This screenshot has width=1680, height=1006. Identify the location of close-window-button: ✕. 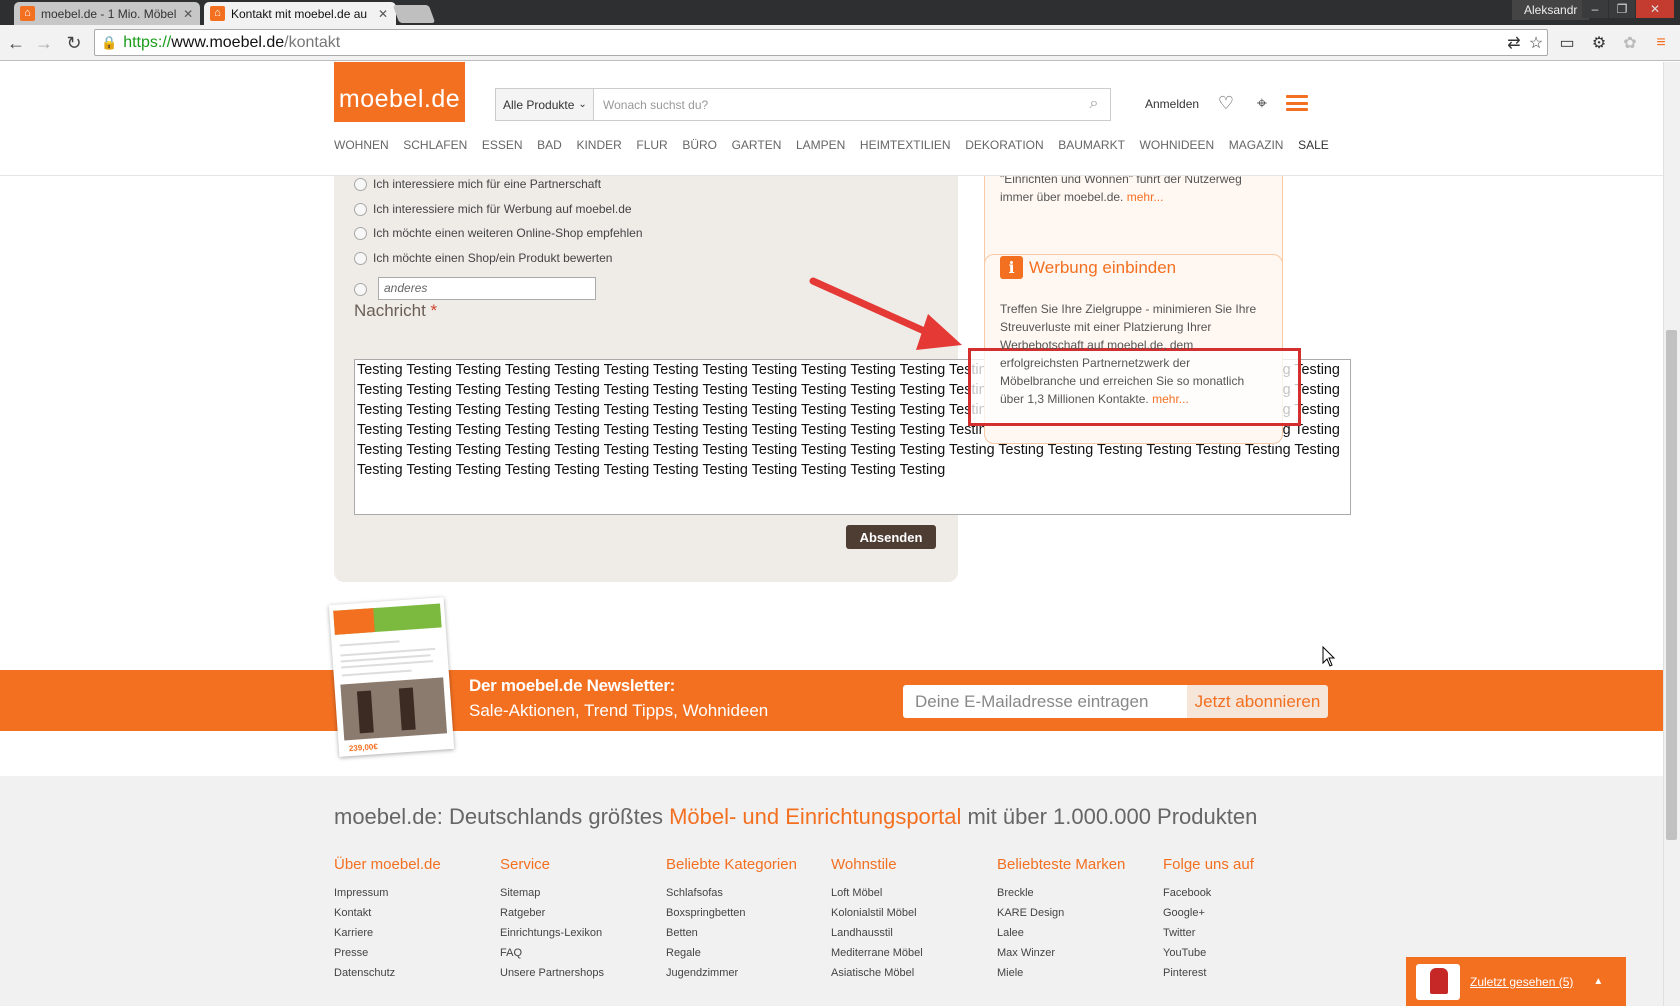
(1655, 9).